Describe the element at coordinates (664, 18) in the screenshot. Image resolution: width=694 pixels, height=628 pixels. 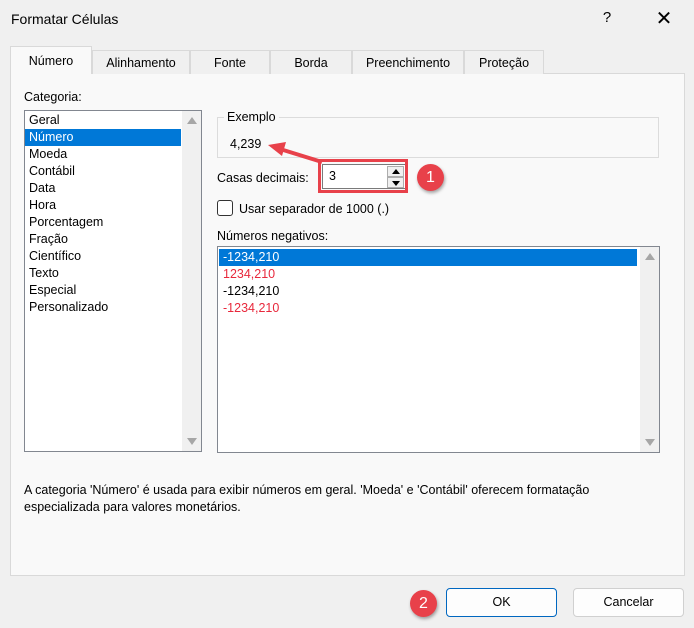
I see `close-button: ✕` at that location.